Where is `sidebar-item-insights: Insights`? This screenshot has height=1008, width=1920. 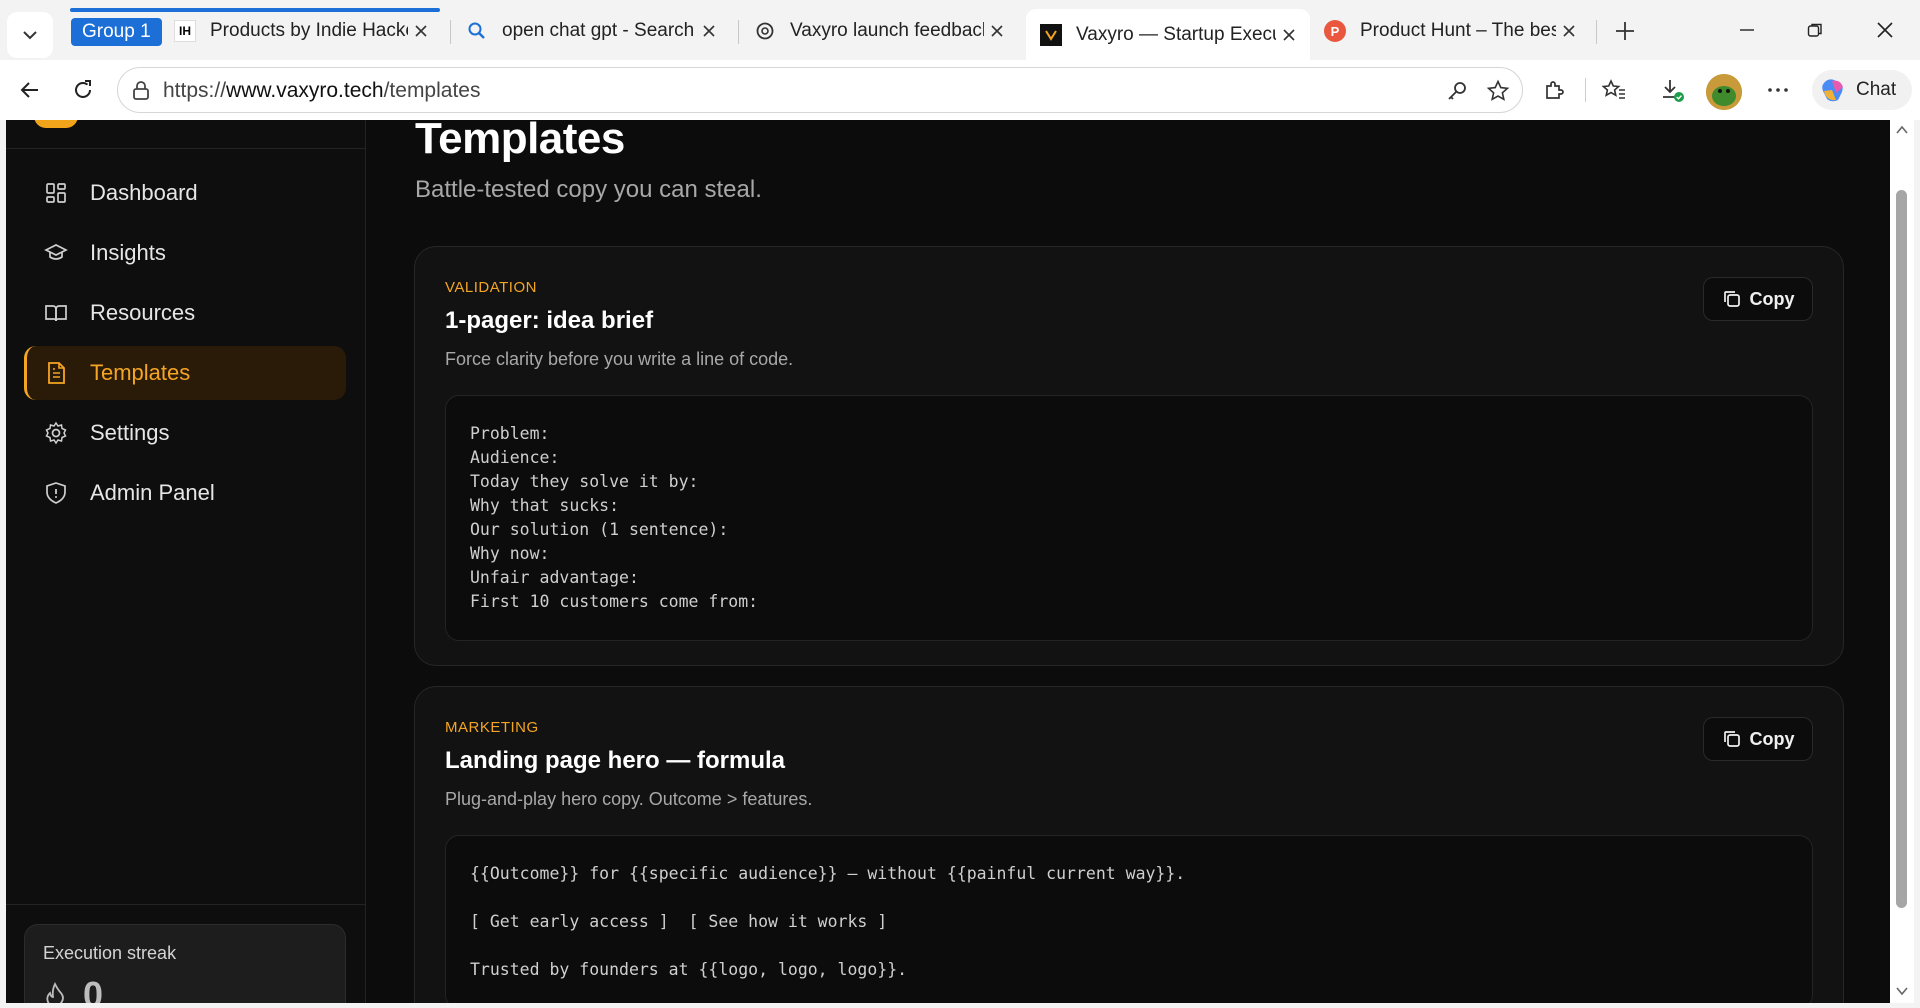
sidebar-item-insights: Insights is located at coordinates (185, 253).